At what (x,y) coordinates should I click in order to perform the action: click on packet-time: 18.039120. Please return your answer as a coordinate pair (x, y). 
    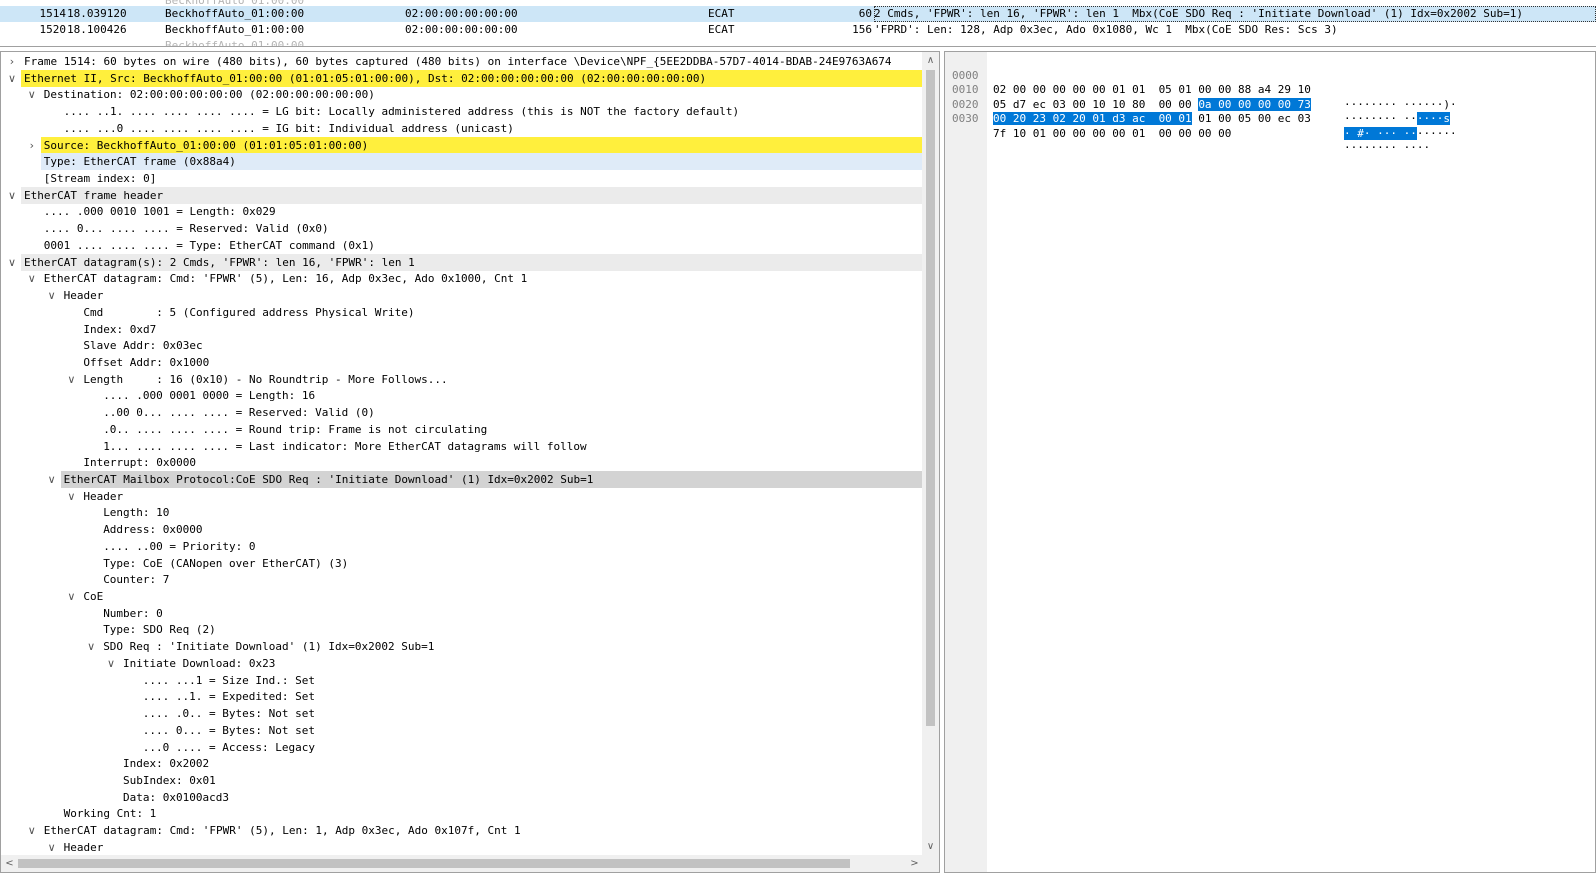
    Looking at the image, I should click on (97, 13).